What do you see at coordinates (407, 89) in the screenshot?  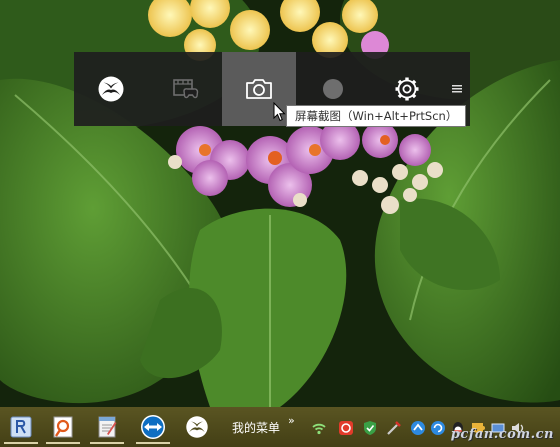 I see `gear-icon` at bounding box center [407, 89].